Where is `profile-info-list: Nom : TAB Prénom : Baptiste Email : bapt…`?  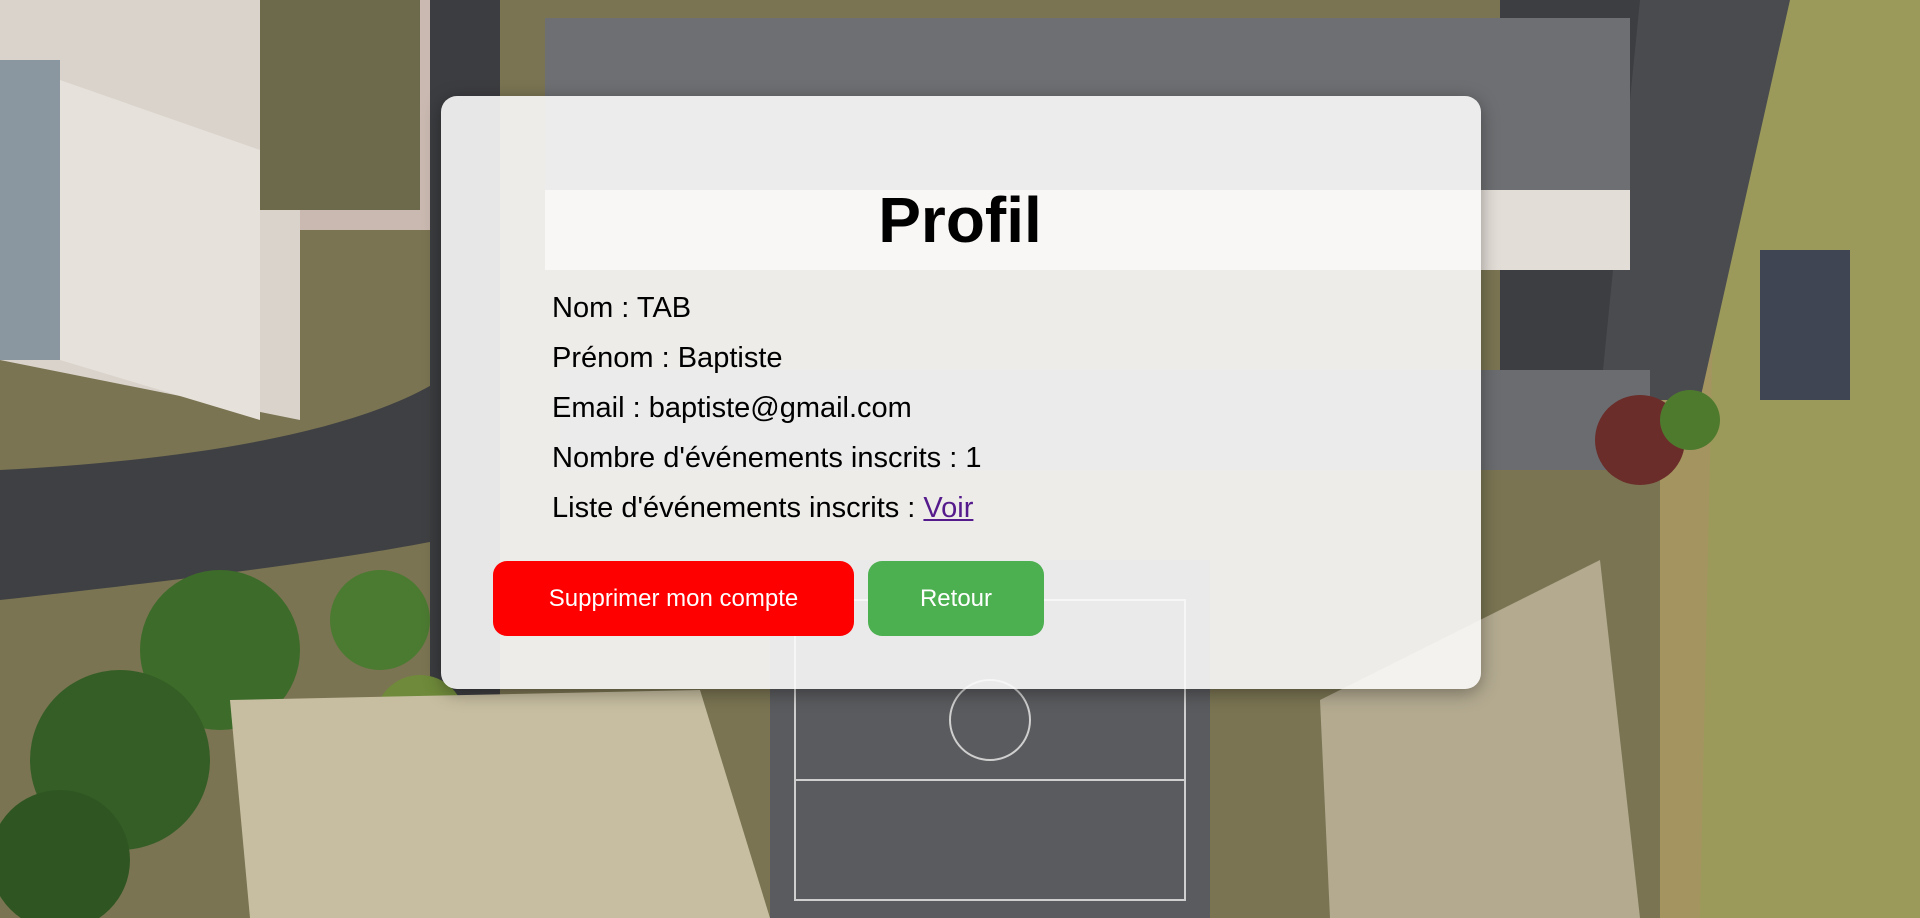
profile-info-list: Nom : TAB Prénom : Baptiste Email : bapt… is located at coordinates (766, 408).